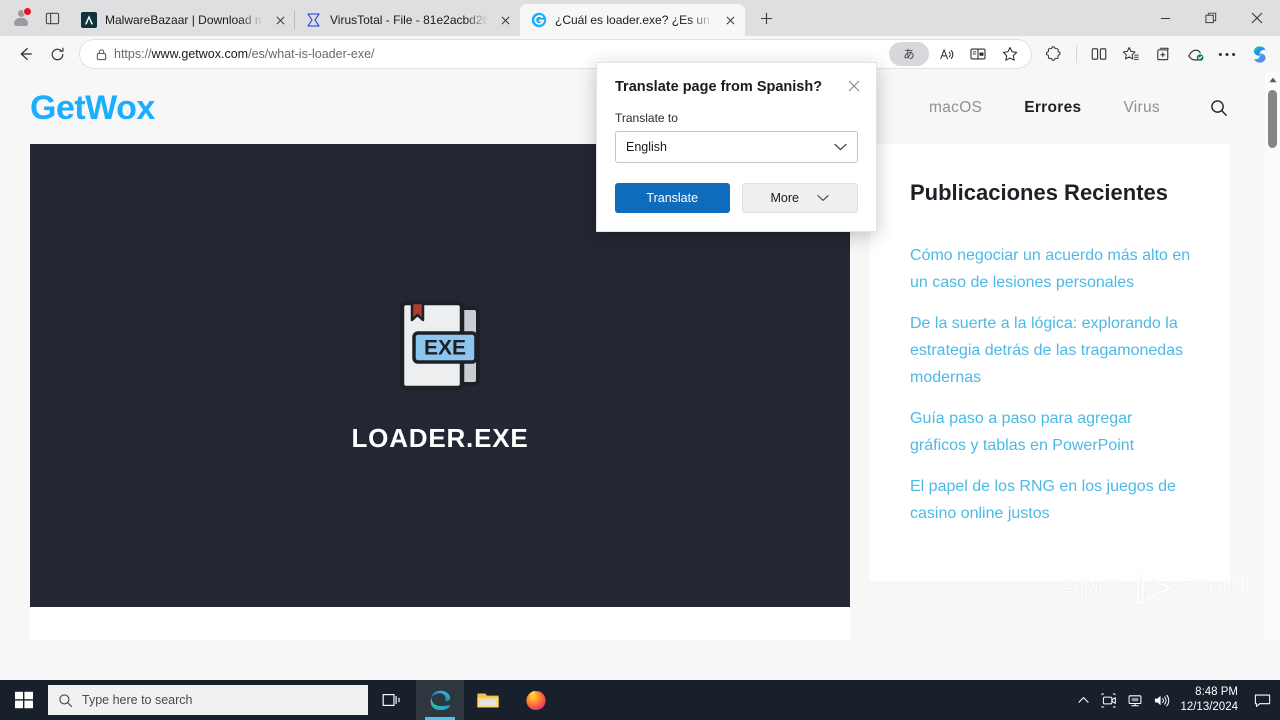 This screenshot has width=1280, height=720. What do you see at coordinates (89, 20) in the screenshot?
I see `malwarebazaar-icon` at bounding box center [89, 20].